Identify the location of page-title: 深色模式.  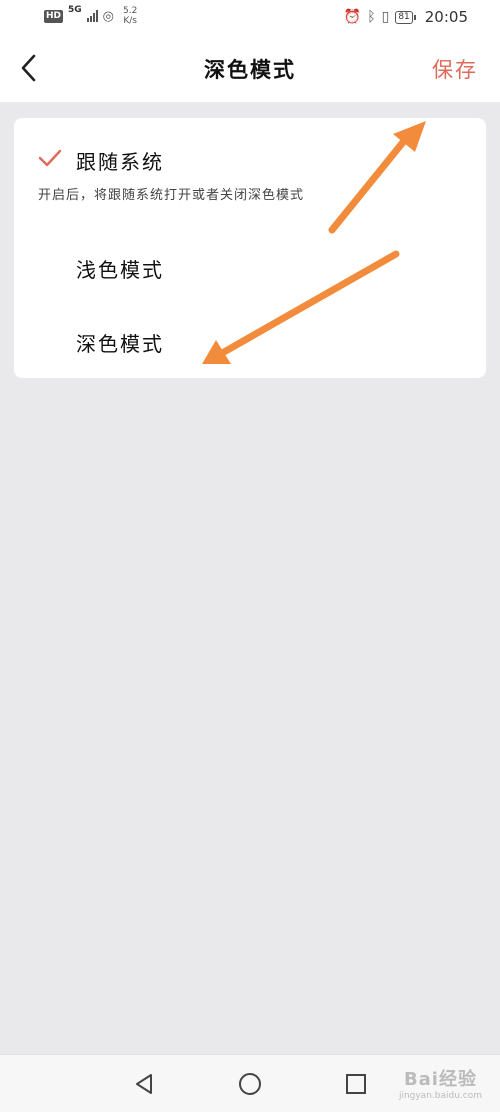
(250, 70).